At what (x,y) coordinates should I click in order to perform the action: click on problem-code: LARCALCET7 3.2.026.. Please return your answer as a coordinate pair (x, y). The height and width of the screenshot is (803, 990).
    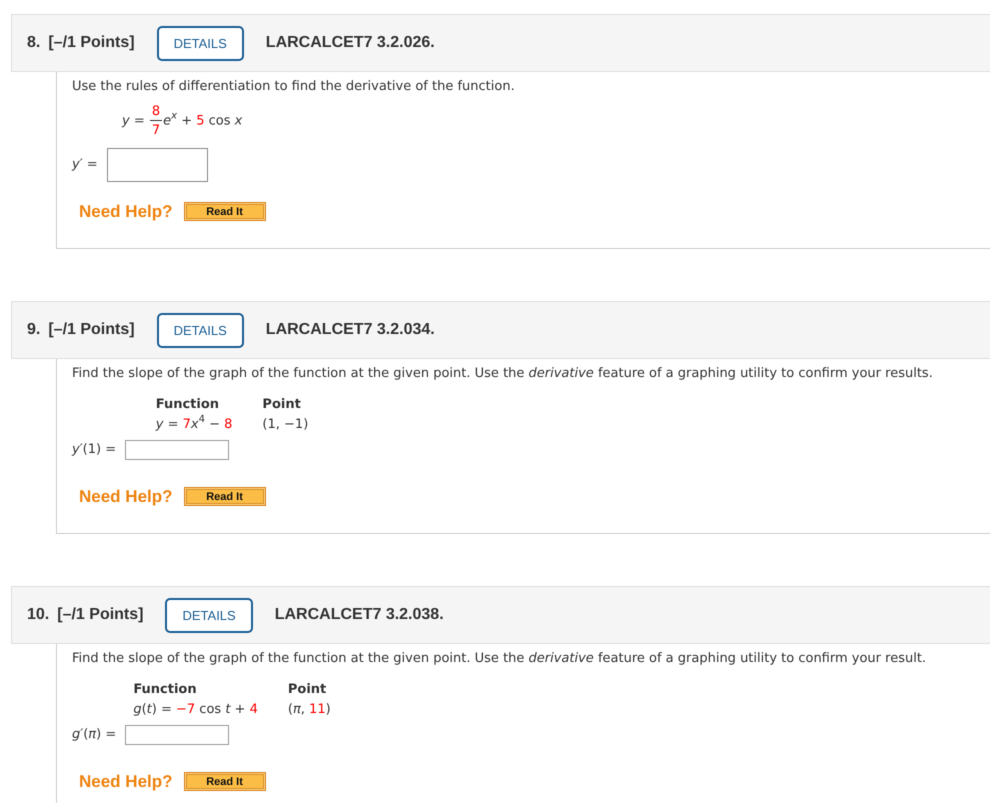
    Looking at the image, I should click on (350, 43).